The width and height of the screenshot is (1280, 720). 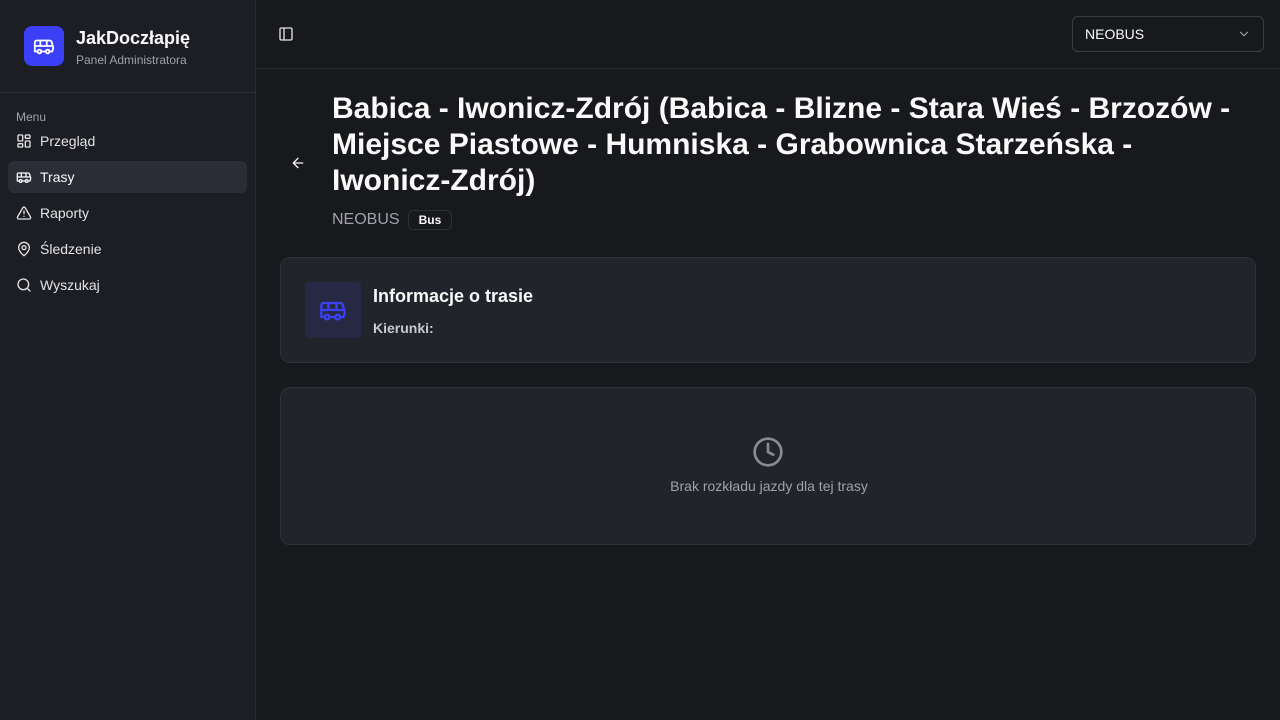 I want to click on back-button, so click(x=298, y=163).